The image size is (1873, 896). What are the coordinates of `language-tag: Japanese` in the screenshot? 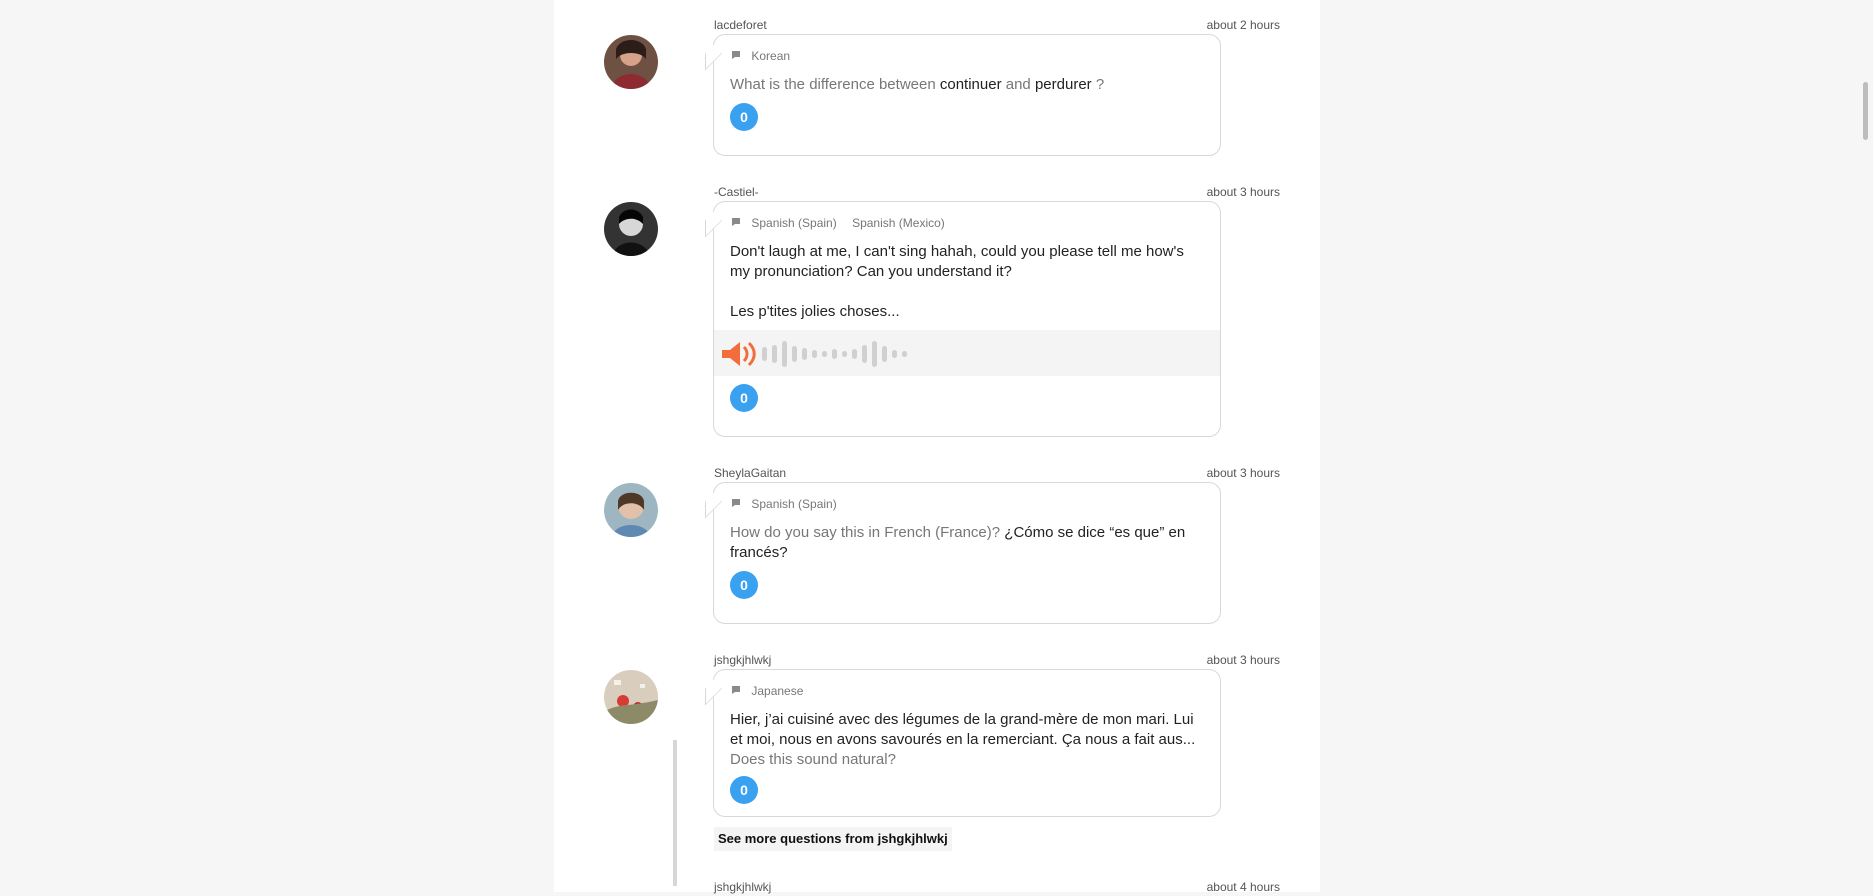 It's located at (777, 691).